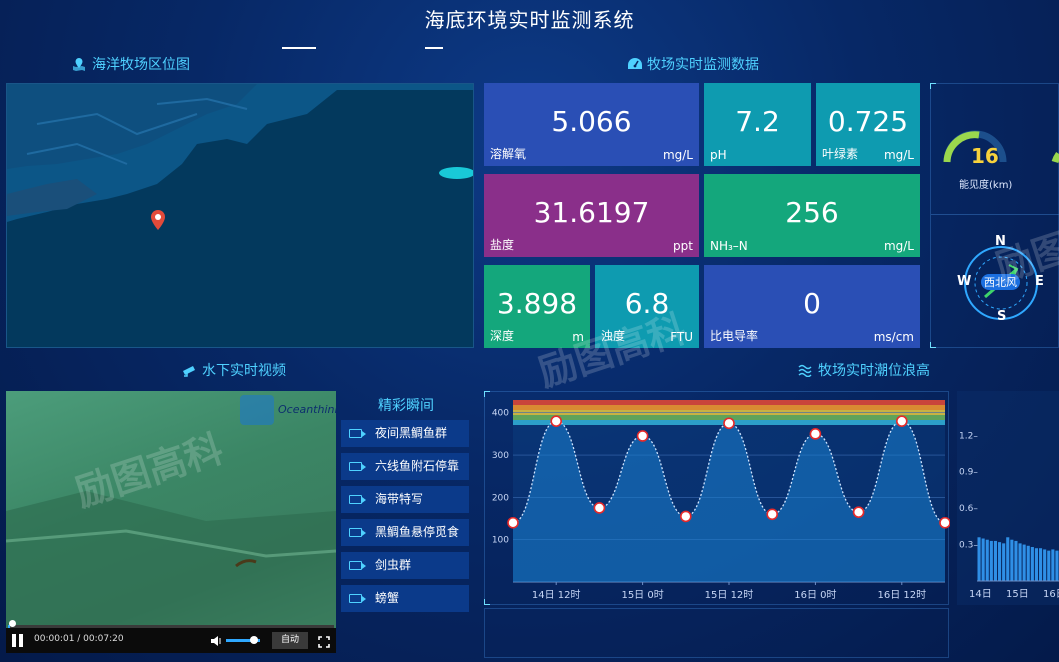 The width and height of the screenshot is (1059, 662). Describe the element at coordinates (591, 215) in the screenshot. I see `metric-tile: 31.6197 盐度 ppt` at that location.